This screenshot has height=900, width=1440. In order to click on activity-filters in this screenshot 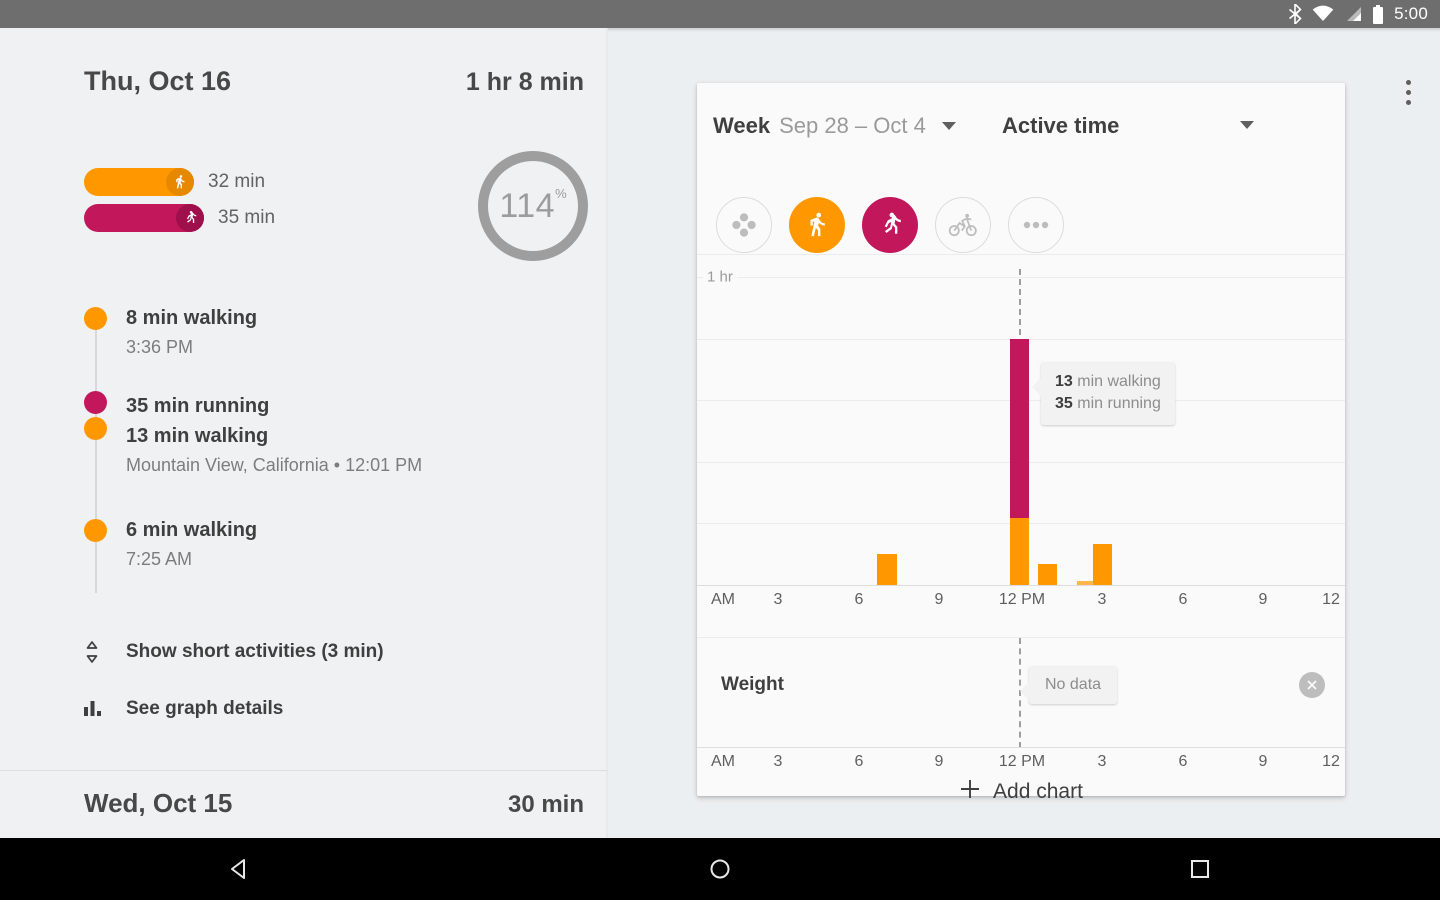, I will do `click(890, 225)`.